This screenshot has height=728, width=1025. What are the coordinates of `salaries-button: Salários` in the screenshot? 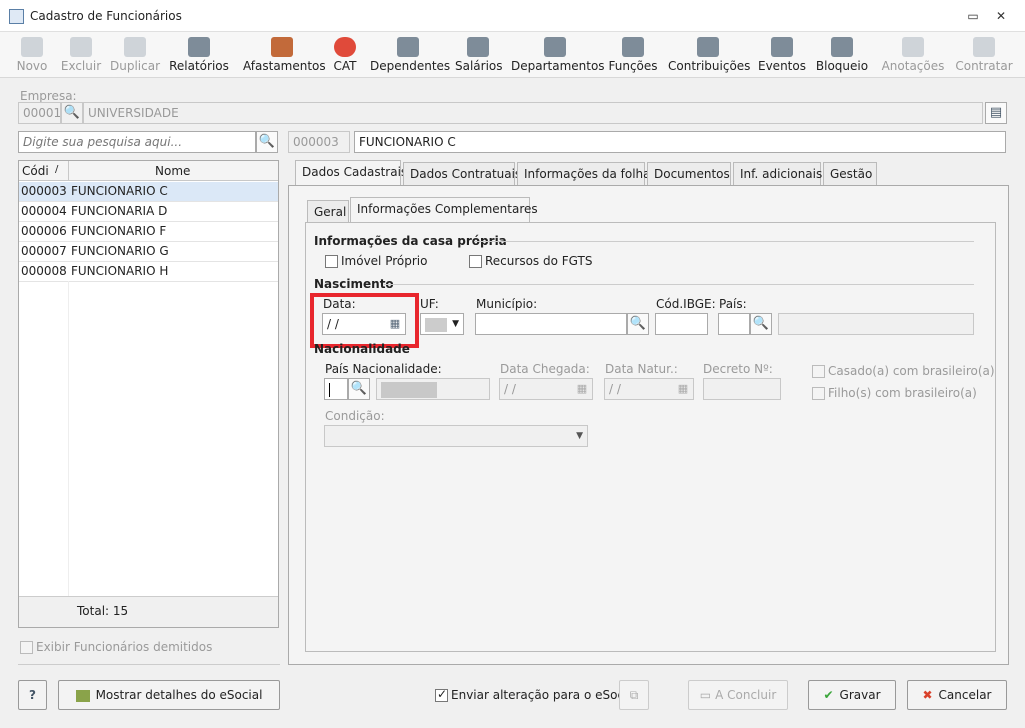 It's located at (479, 55).